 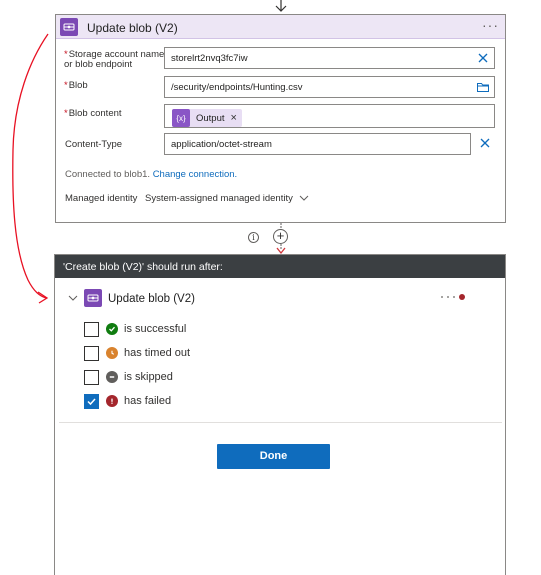 I want to click on option-has-timed-out: has timed out, so click(x=137, y=353).